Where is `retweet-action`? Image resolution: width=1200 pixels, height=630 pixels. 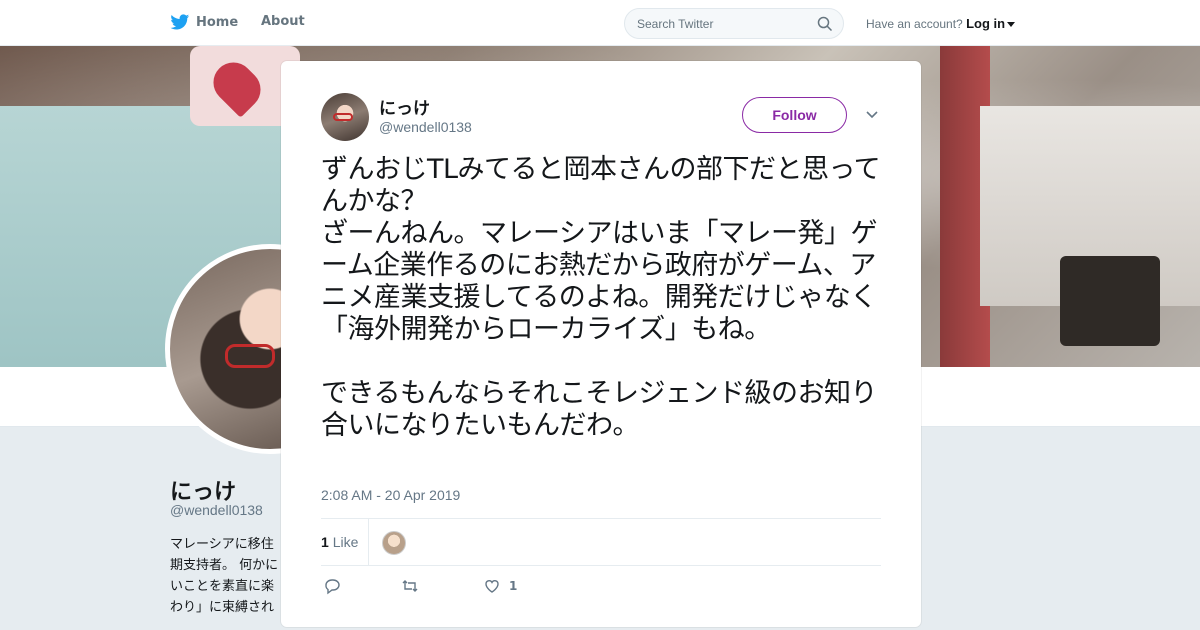 retweet-action is located at coordinates (410, 586).